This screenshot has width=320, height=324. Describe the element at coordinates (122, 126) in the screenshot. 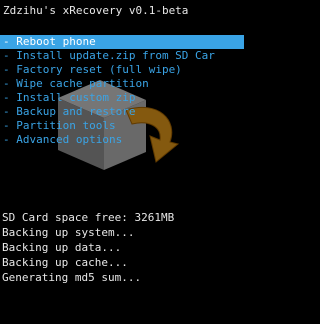

I see `menu-item-partition-tools: - Partition tools` at that location.